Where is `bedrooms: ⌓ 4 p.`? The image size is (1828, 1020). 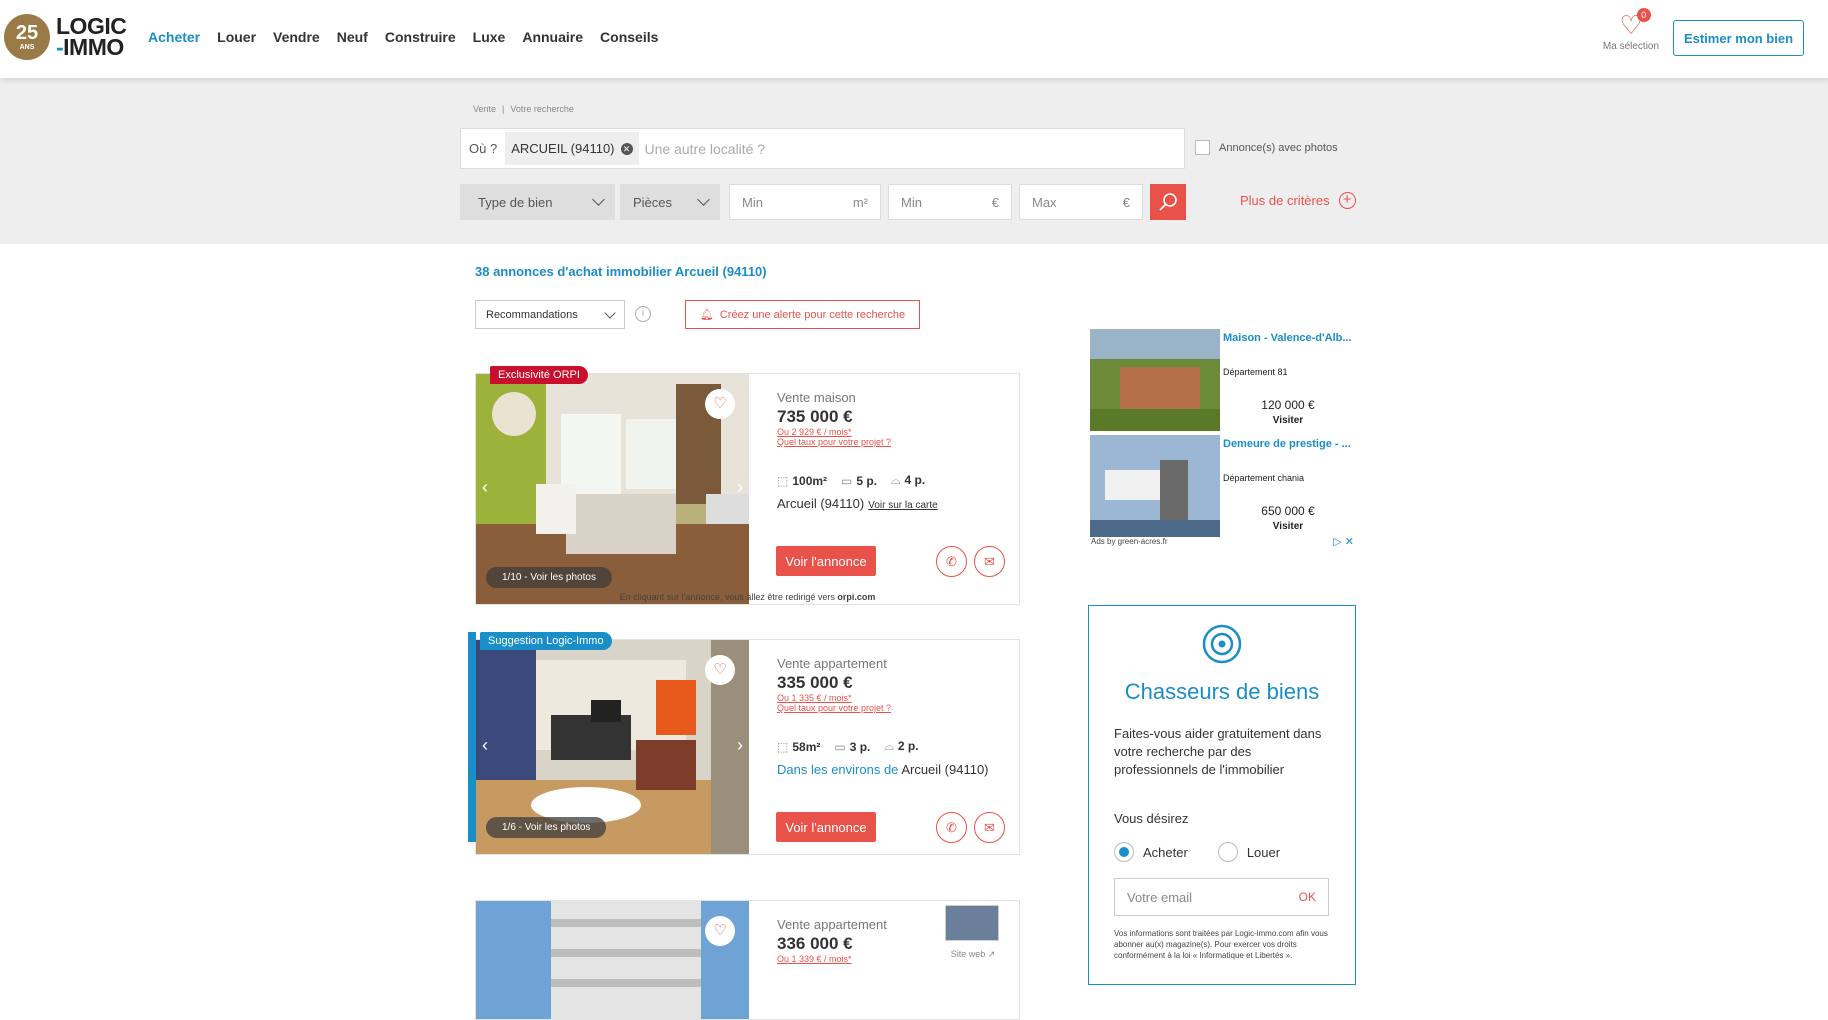
bedrooms: ⌓ 4 p. is located at coordinates (908, 480).